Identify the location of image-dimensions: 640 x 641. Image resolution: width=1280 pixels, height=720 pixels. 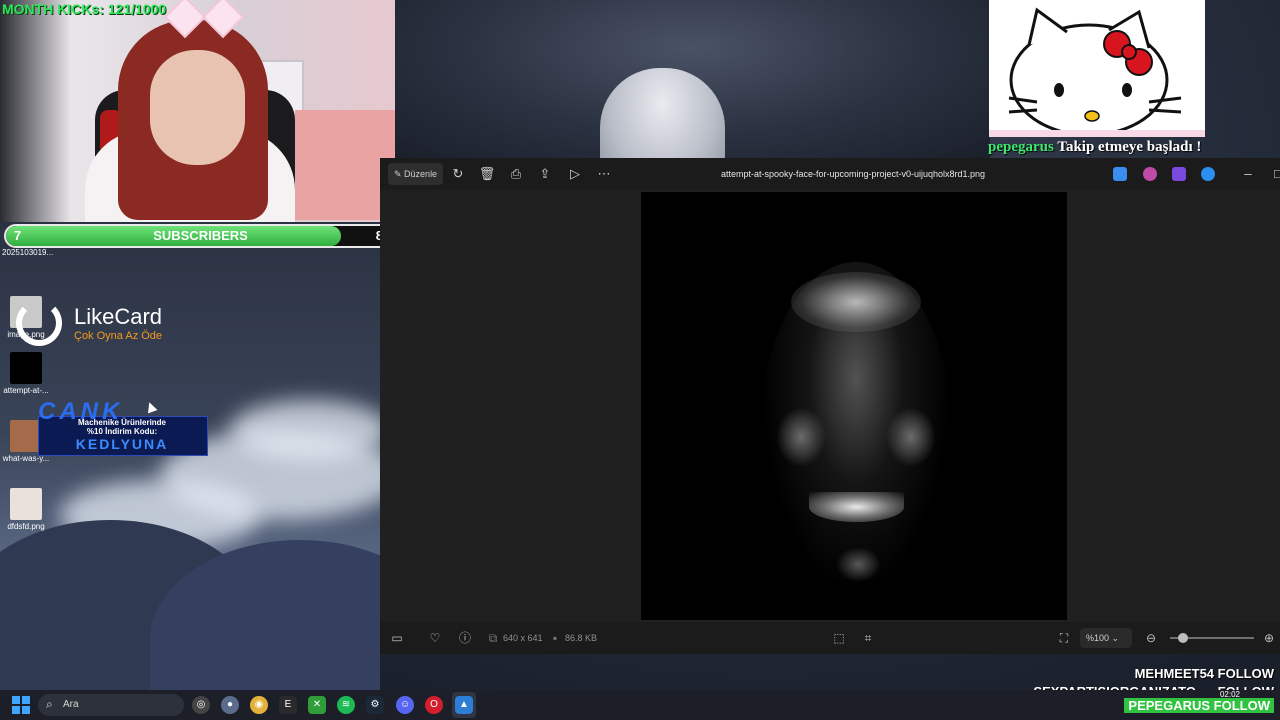
(523, 638).